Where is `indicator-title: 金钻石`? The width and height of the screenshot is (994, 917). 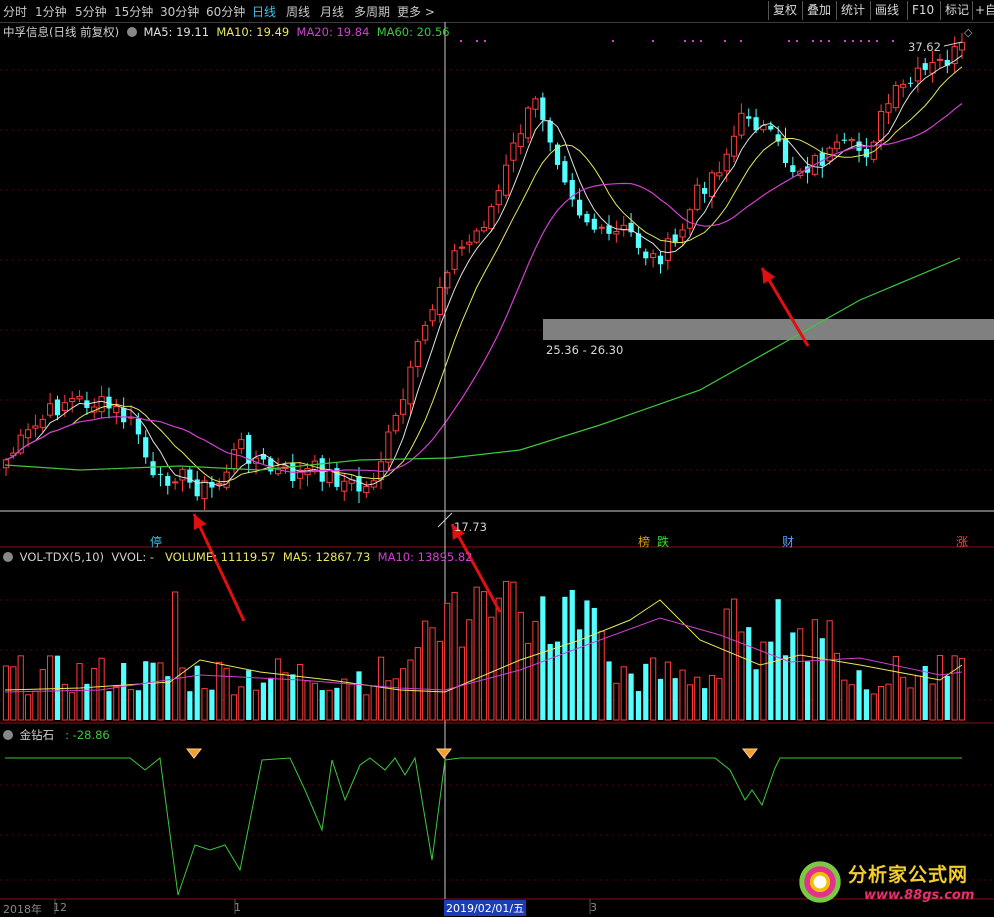
indicator-title: 金钻石 is located at coordinates (37, 735).